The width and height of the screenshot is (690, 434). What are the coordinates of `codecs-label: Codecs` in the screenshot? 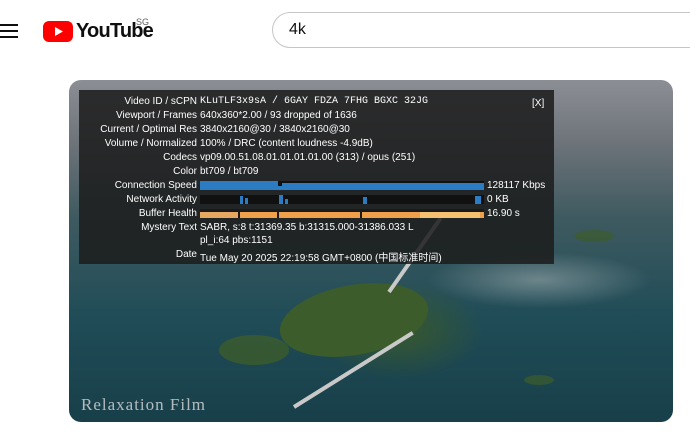 It's located at (180, 157).